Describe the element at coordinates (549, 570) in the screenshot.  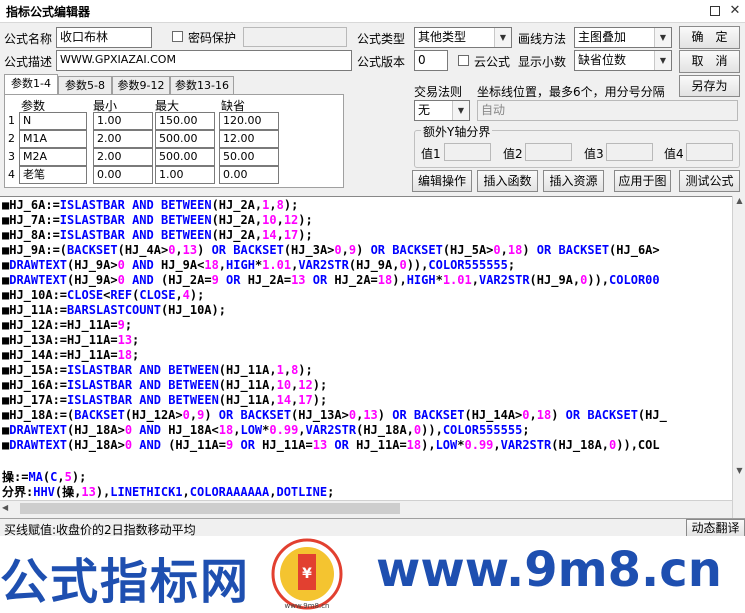
I see `watermark-right-text: www.9m8.cn` at that location.